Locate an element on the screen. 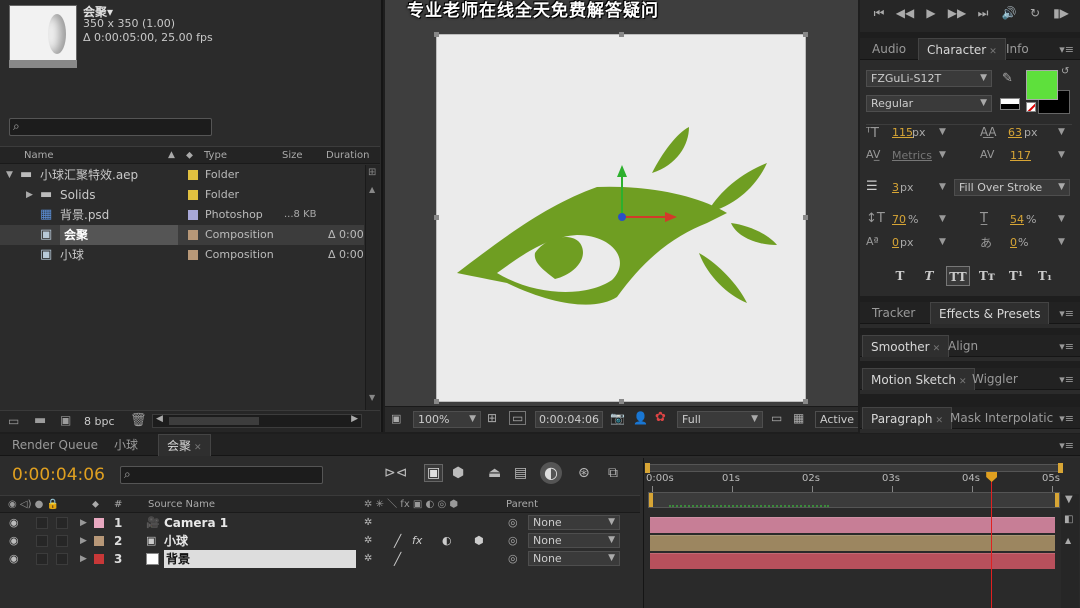 This screenshot has width=1080, height=608. shy-switch-icon: ✲ is located at coordinates (368, 541).